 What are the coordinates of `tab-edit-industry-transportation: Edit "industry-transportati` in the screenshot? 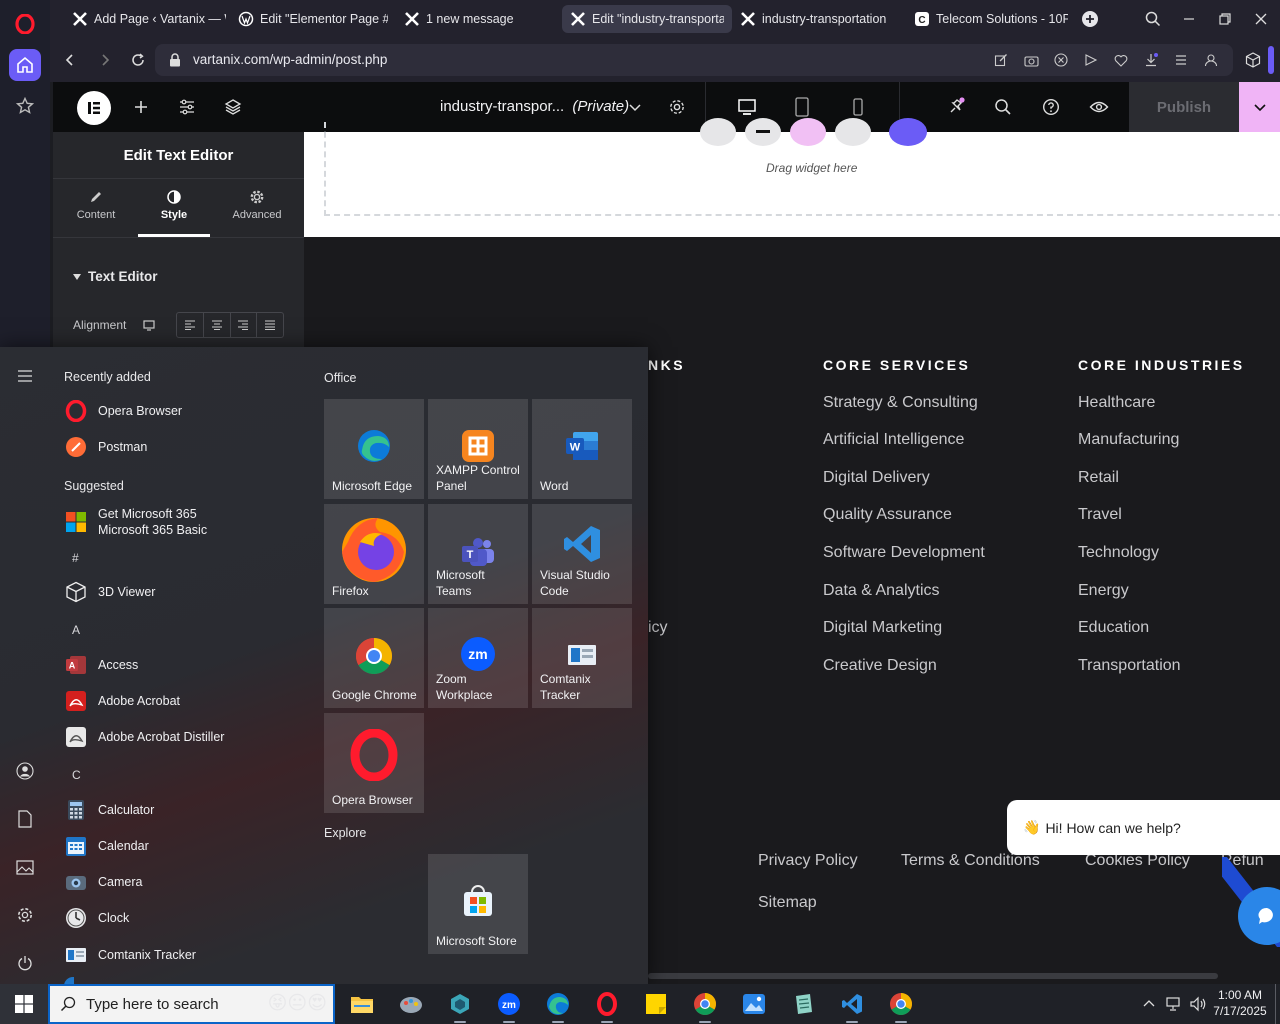 It's located at (647, 19).